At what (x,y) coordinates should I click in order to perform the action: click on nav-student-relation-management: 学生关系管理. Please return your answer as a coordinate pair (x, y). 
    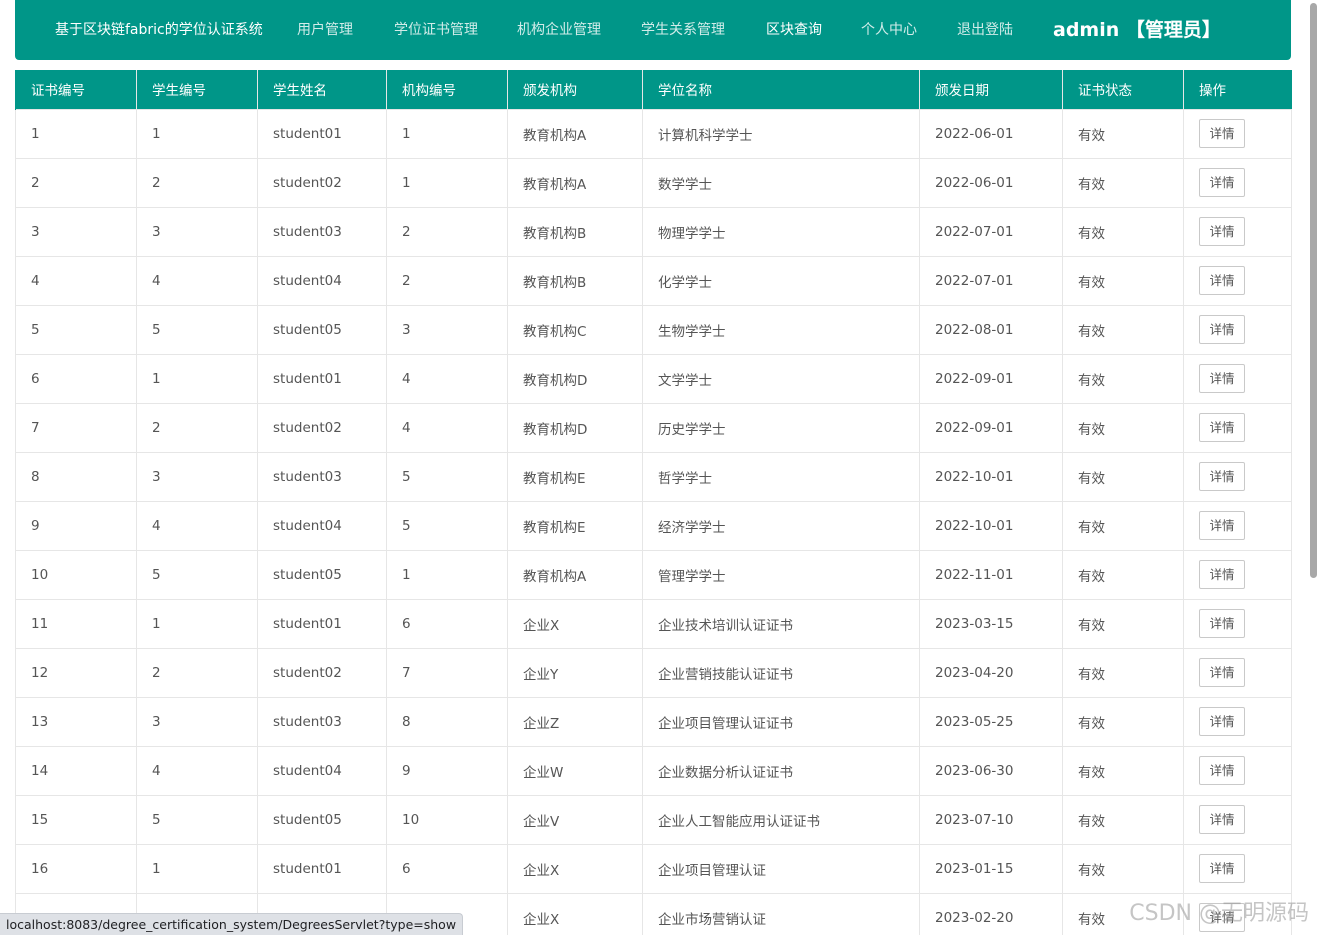
    Looking at the image, I should click on (683, 30).